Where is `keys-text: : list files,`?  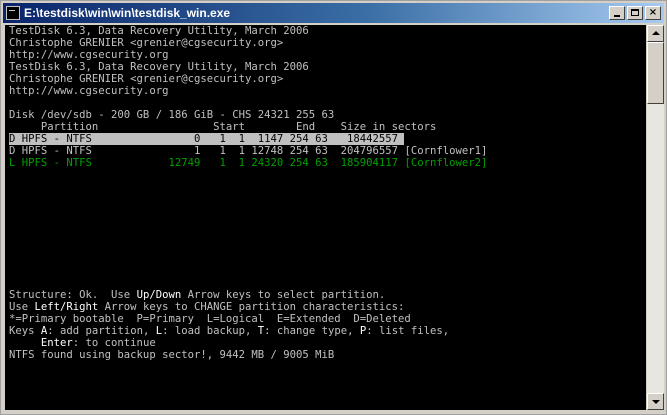 keys-text: : list files, is located at coordinates (408, 331).